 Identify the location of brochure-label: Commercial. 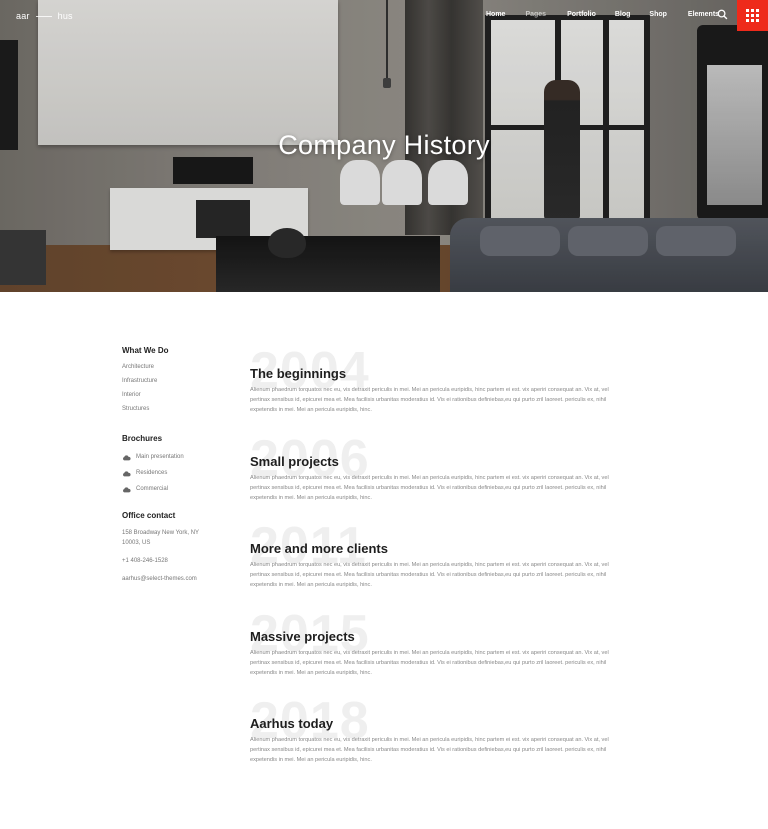
(152, 489).